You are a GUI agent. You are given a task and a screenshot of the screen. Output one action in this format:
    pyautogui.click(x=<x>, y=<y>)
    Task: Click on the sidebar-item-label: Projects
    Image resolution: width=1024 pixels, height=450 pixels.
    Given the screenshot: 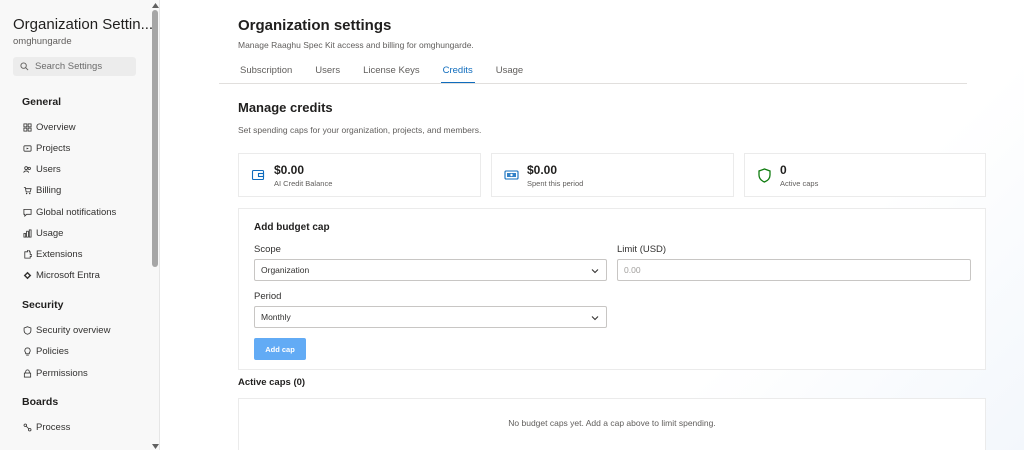 What is the action you would take?
    pyautogui.click(x=53, y=148)
    